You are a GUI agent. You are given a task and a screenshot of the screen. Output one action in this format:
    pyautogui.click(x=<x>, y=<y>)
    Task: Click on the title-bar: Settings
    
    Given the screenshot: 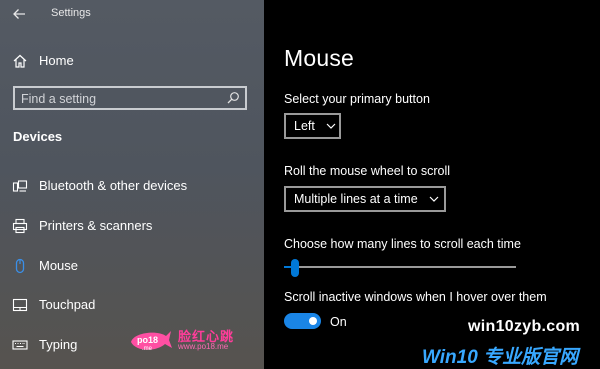 What is the action you would take?
    pyautogui.click(x=132, y=14)
    